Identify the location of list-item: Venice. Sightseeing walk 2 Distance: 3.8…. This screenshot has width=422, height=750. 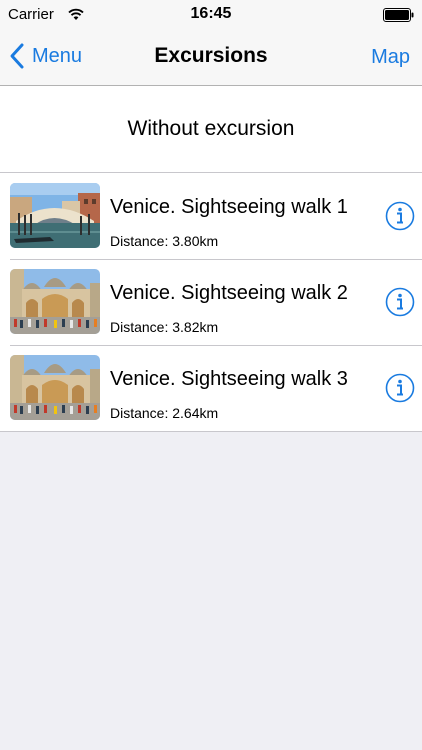
(211, 302).